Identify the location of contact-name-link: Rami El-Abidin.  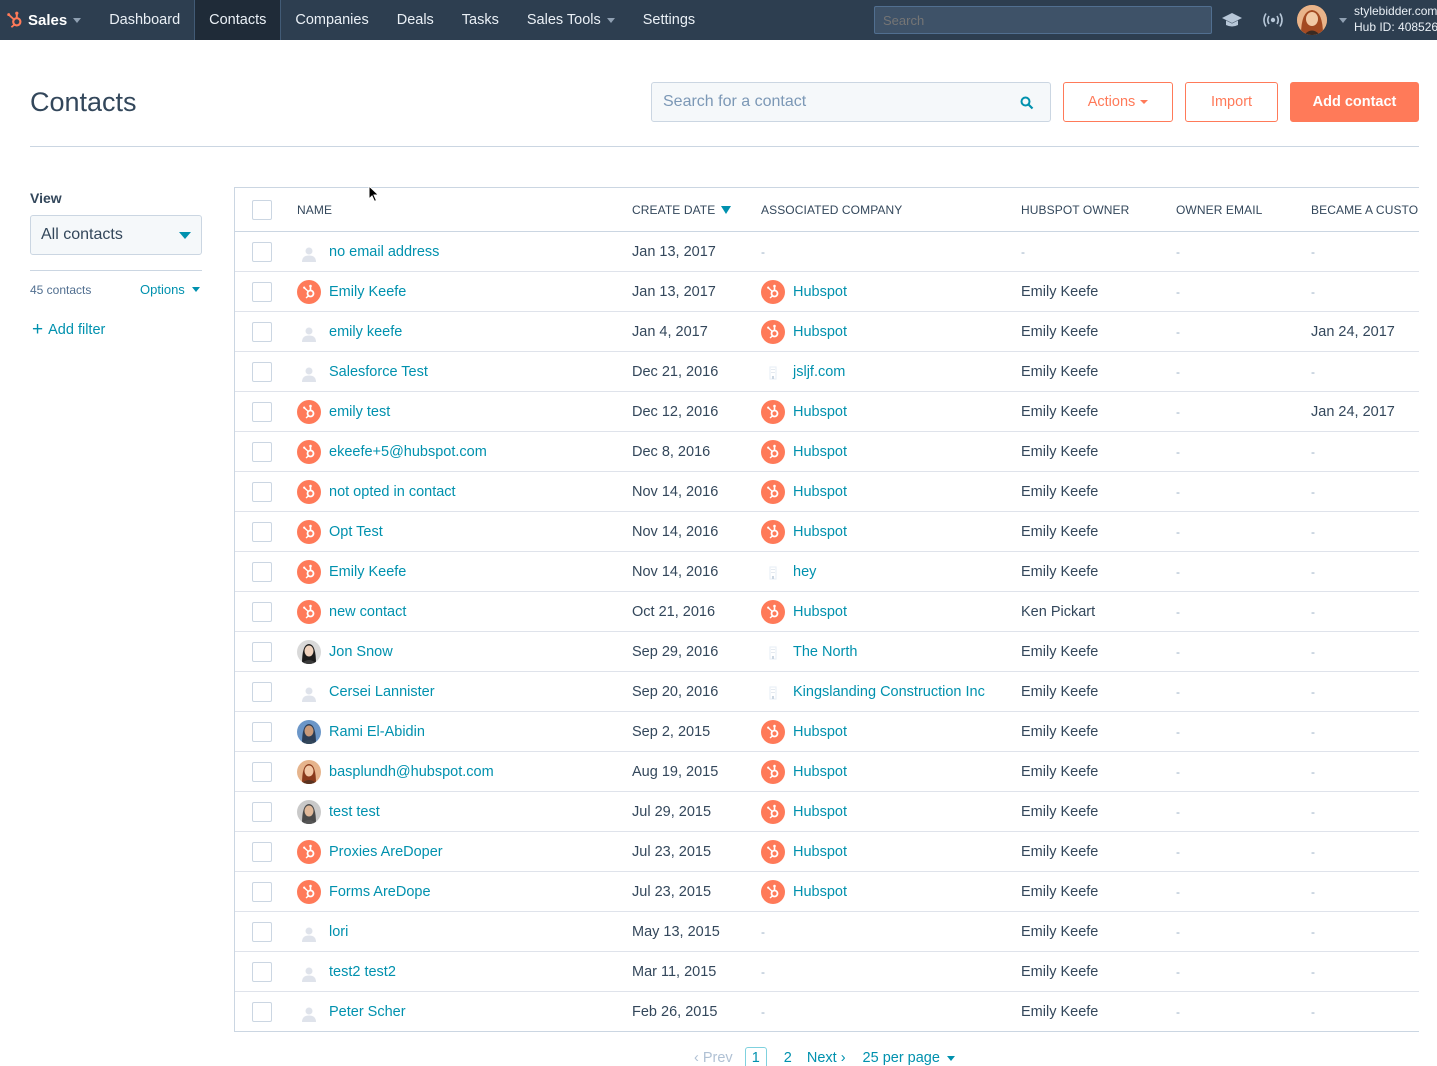
(377, 732).